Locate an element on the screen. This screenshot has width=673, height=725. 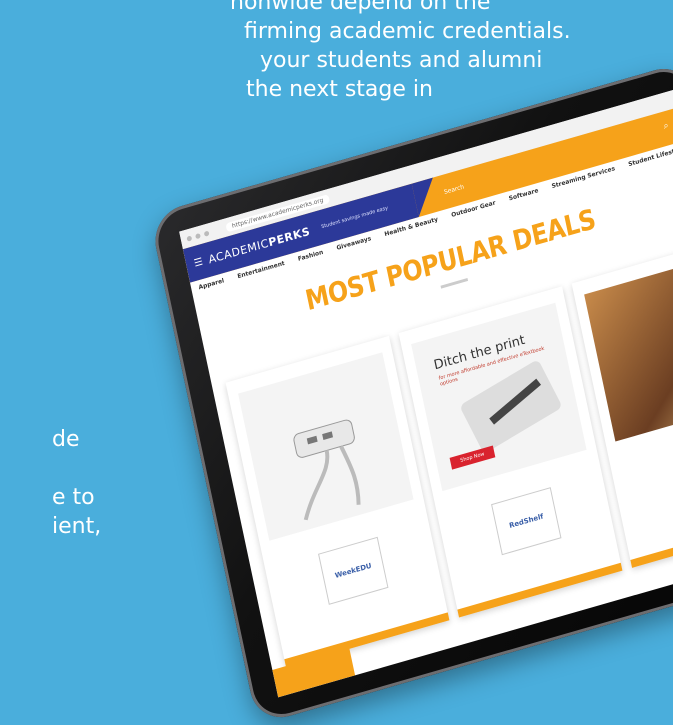
nav-item: Fashion is located at coordinates (310, 256).